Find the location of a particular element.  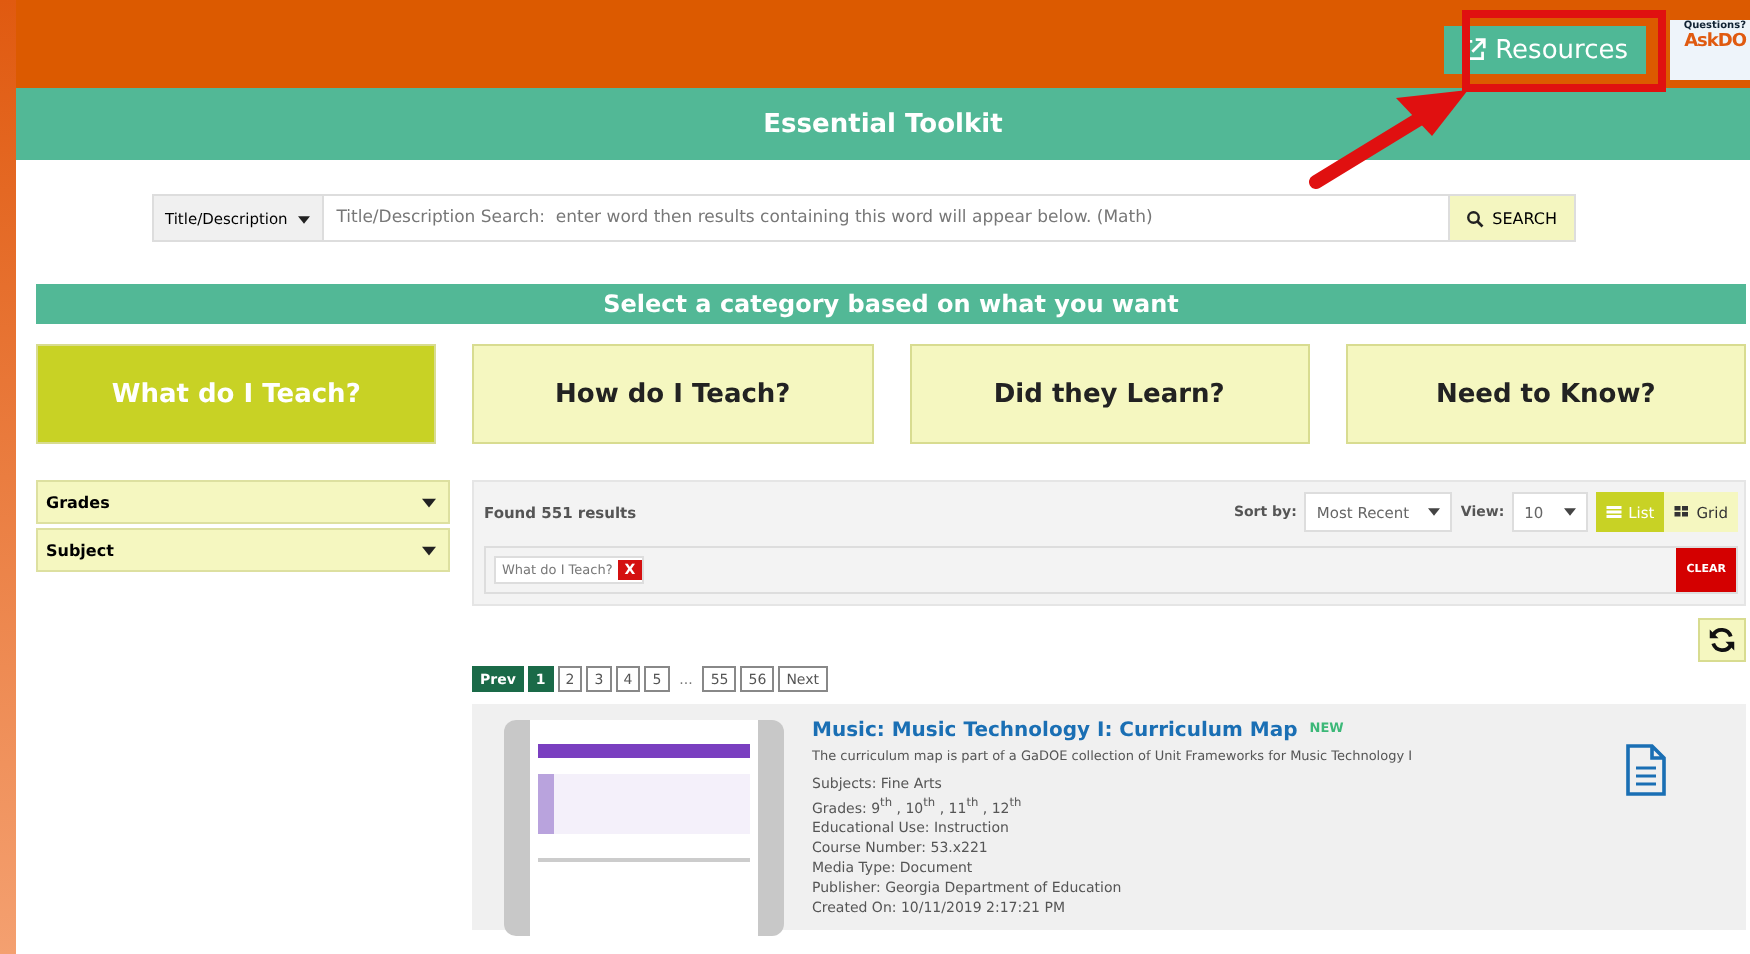

refresh-icon is located at coordinates (1722, 640).